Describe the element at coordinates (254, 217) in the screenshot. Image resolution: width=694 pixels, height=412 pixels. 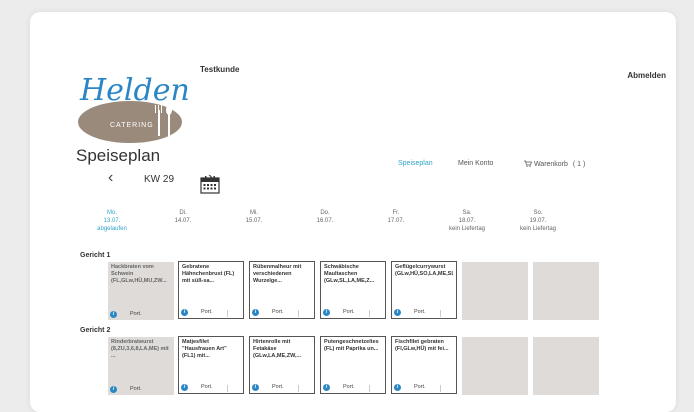
I see `day-wednesday: Mi. 15.07.` at that location.